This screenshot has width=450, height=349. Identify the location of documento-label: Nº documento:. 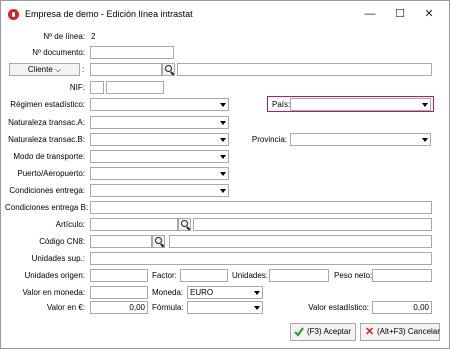
(58, 52).